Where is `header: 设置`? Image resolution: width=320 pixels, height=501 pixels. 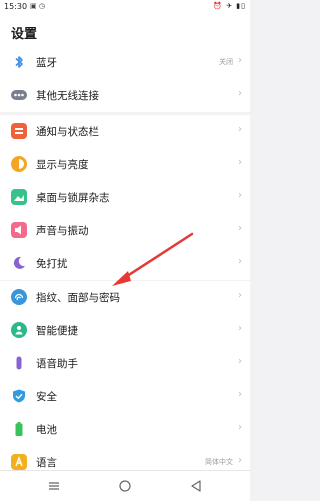 header: 设置 is located at coordinates (125, 30).